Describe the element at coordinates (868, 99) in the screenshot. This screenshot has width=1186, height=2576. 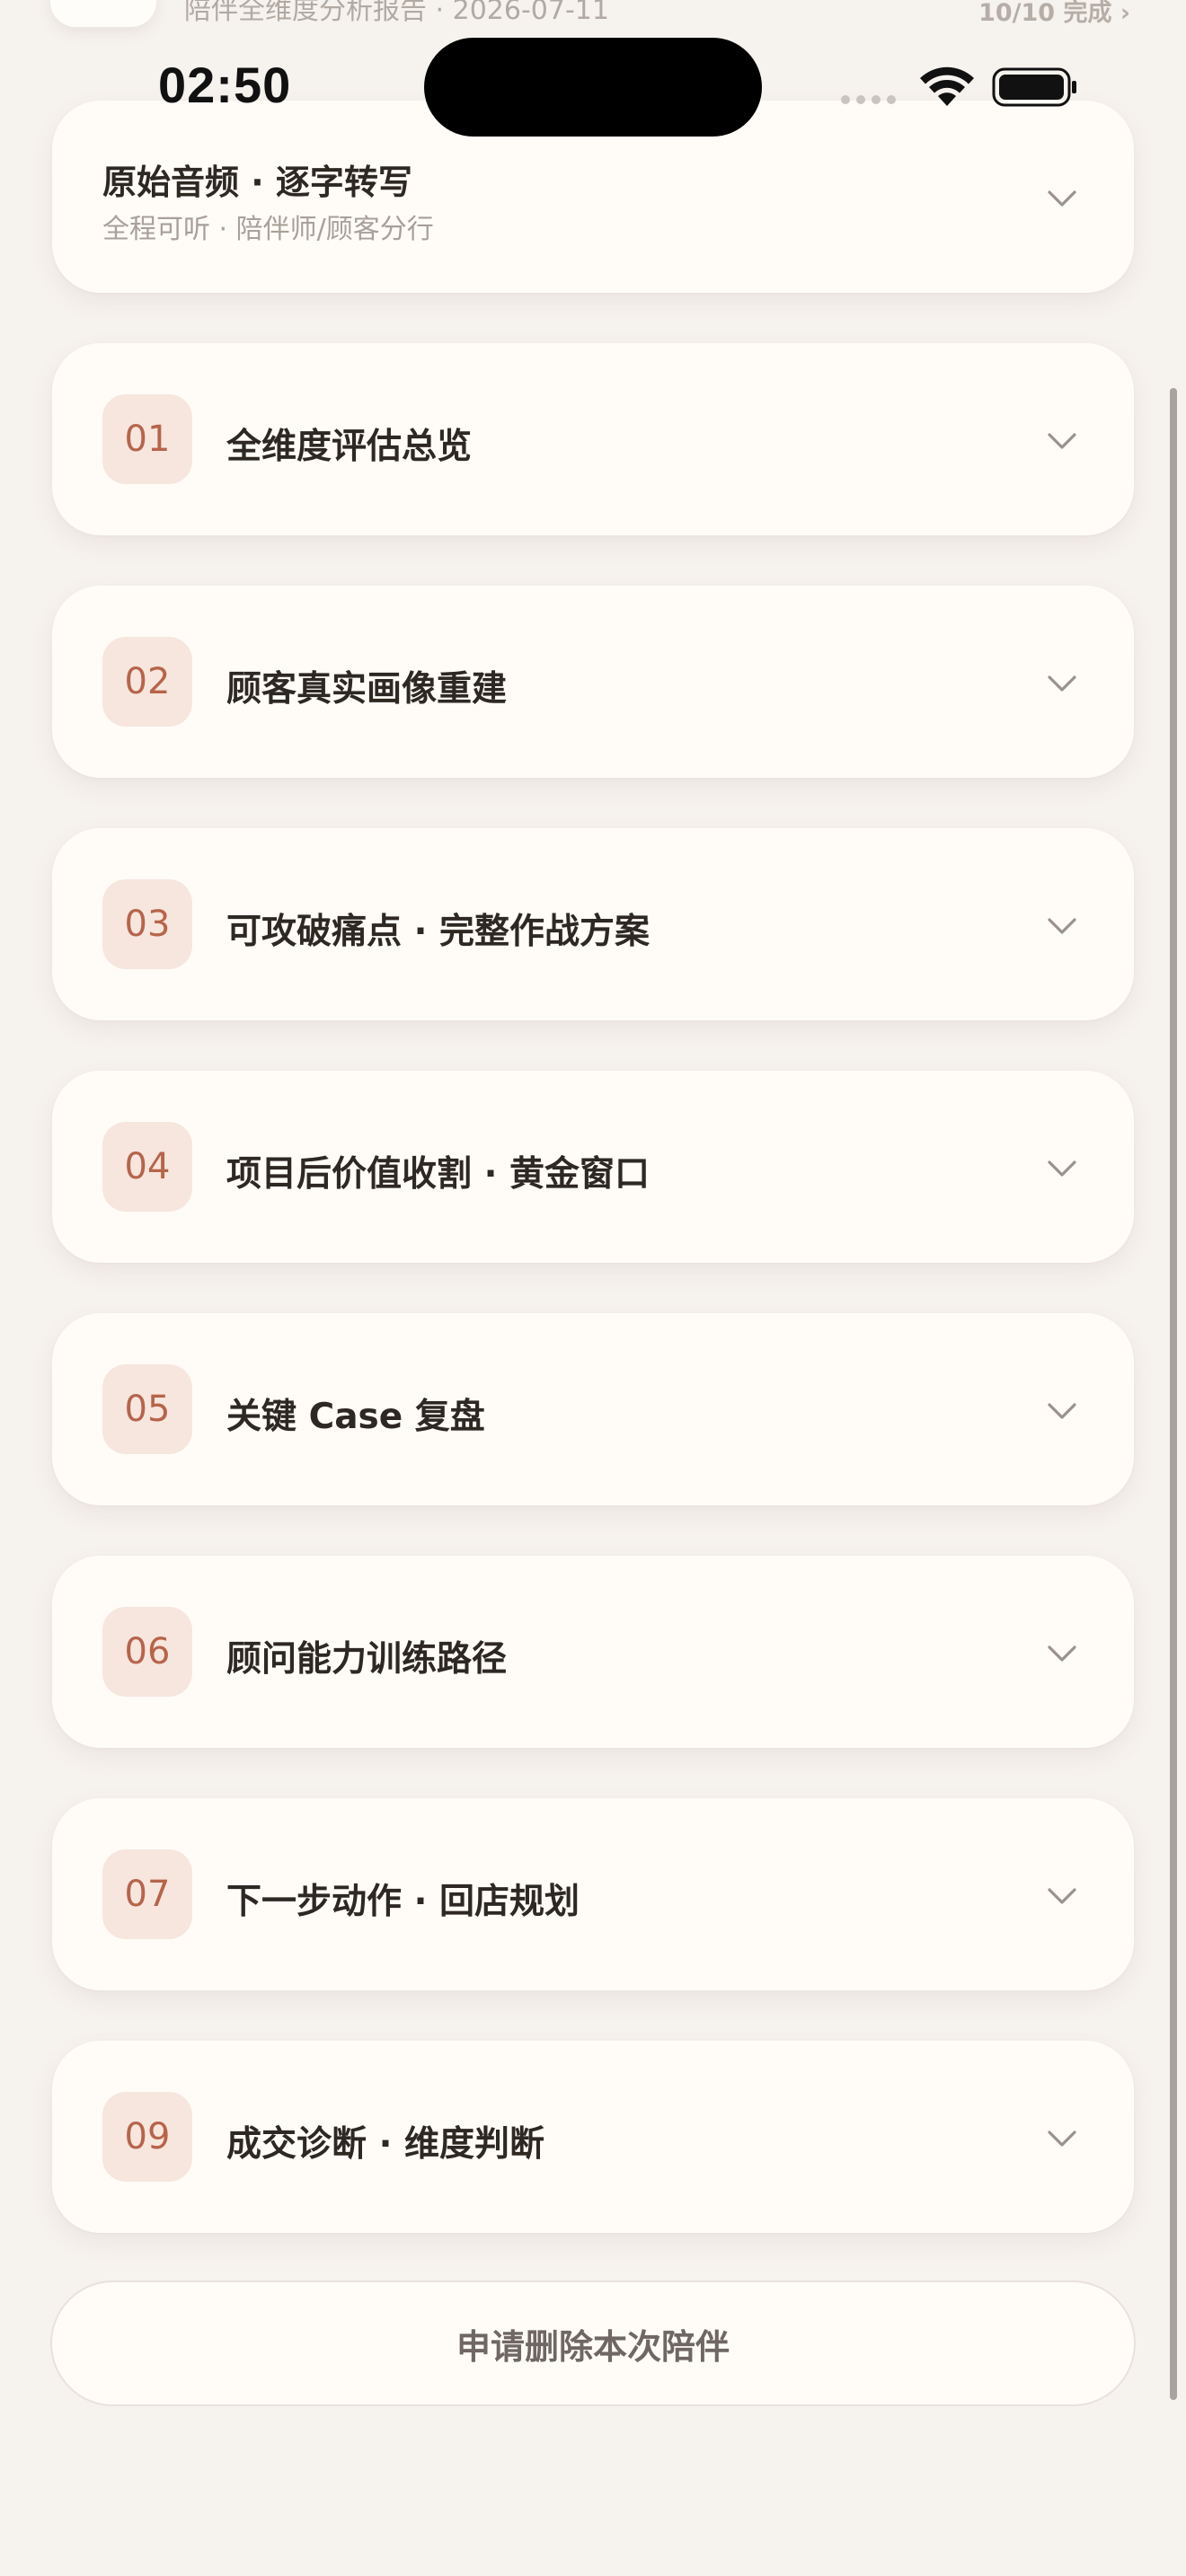
I see `cellular-dots-icon` at that location.